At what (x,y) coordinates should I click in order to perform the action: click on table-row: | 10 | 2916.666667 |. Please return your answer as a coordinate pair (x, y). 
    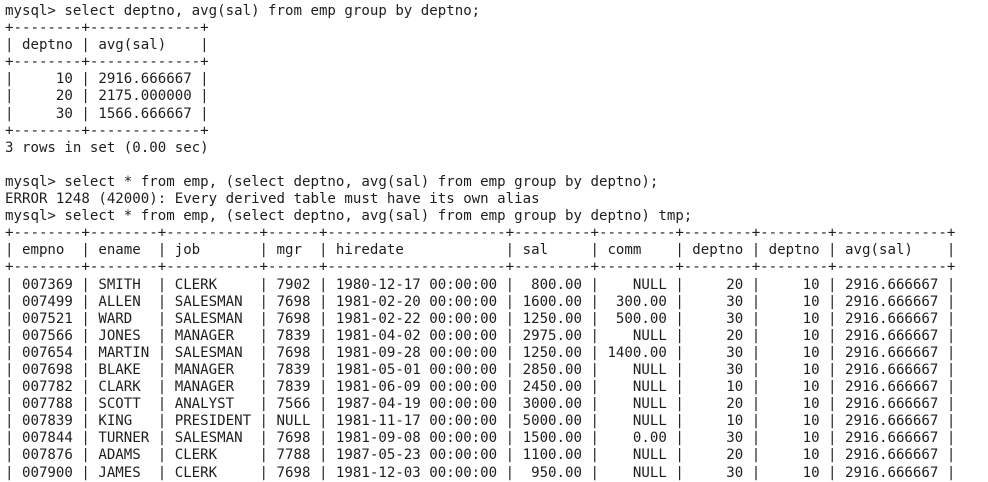
    Looking at the image, I should click on (107, 79).